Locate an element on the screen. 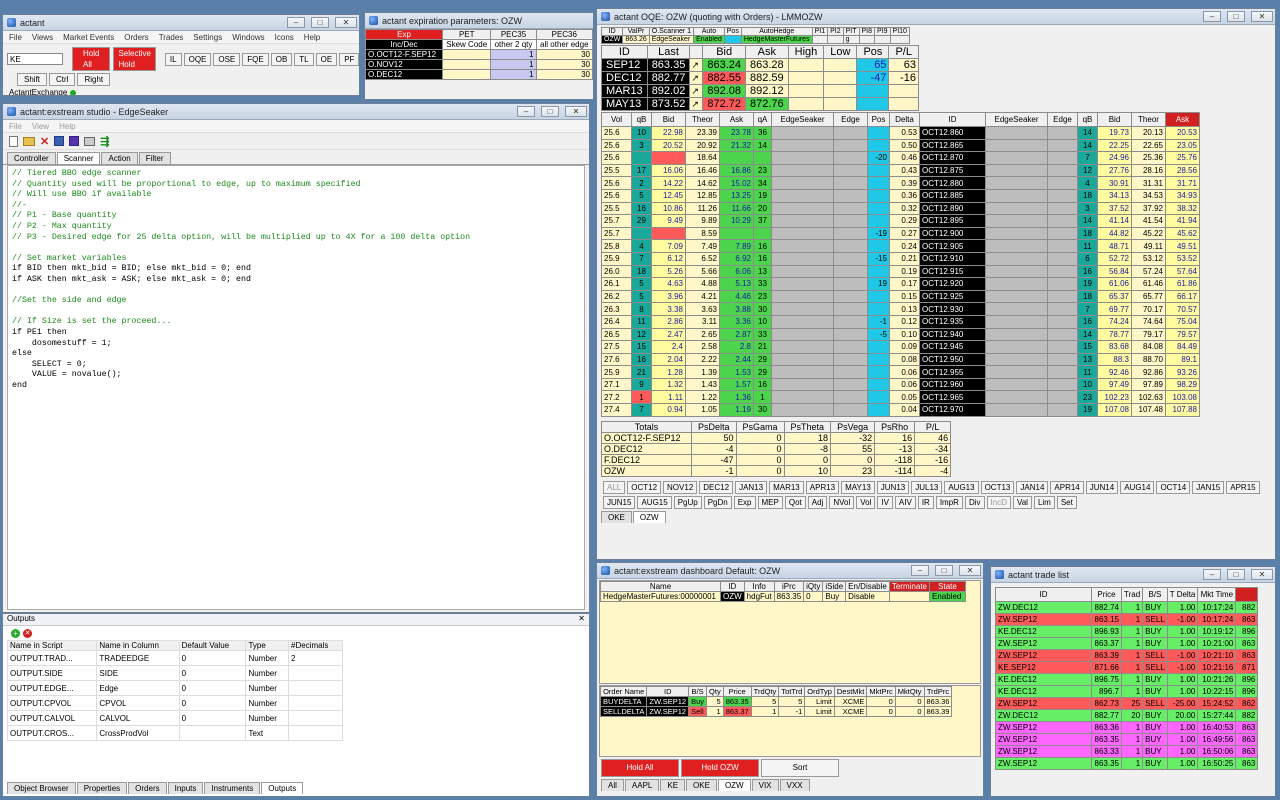 Image resolution: width=1280 pixels, height=800 pixels. hold-all-button: Hold All is located at coordinates (91, 59).